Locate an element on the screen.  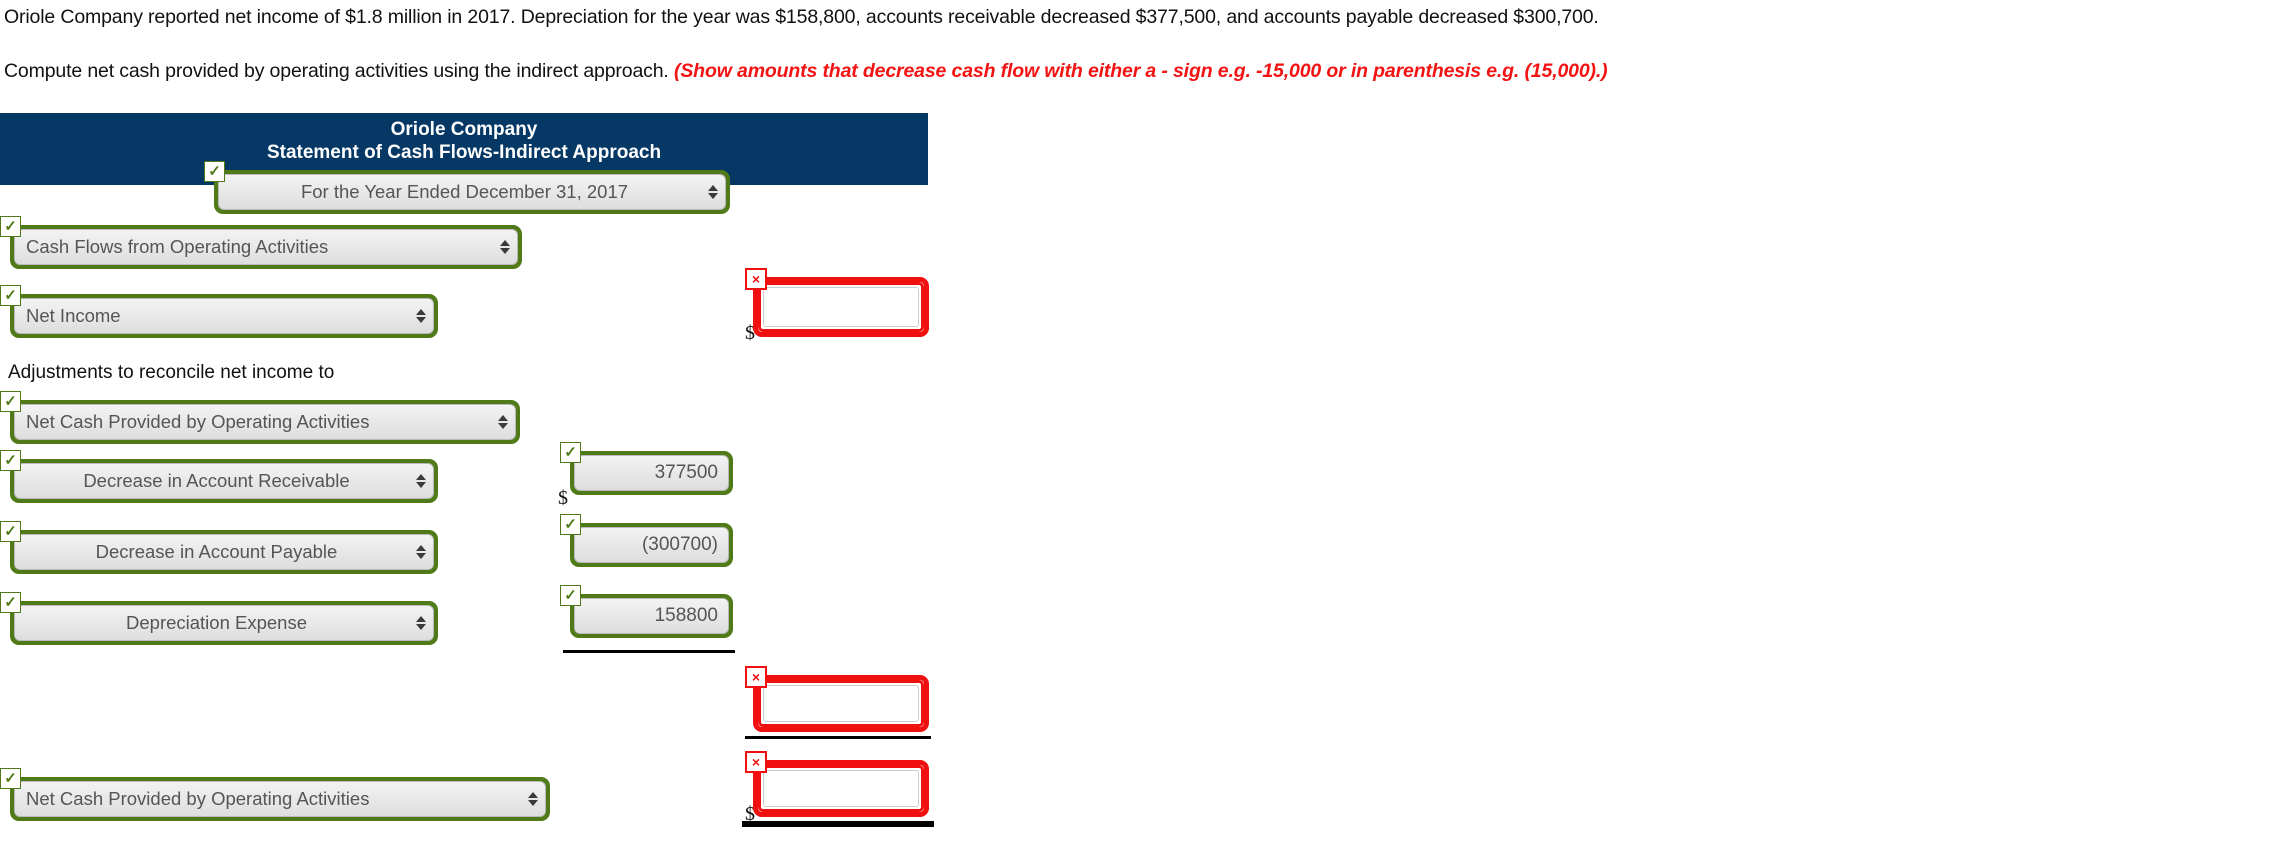
grand-total-rule is located at coordinates (838, 824).